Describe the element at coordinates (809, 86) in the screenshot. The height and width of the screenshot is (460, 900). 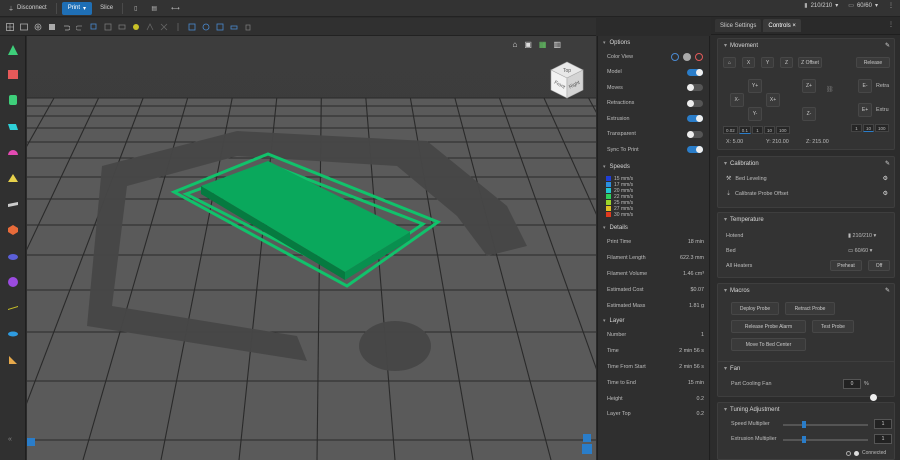
I see `jog-z-plus-button: Z+` at that location.